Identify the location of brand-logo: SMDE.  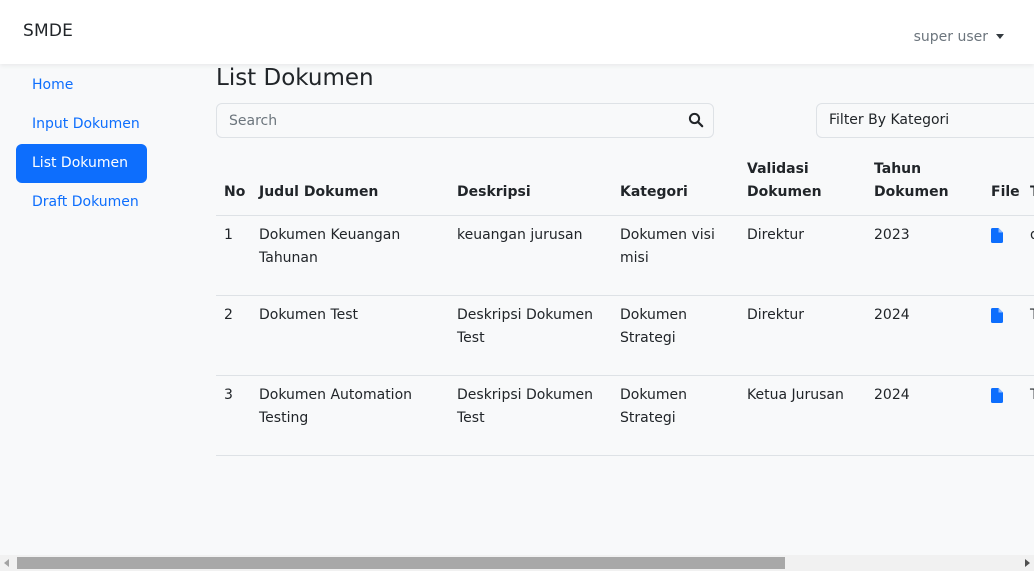
(48, 31).